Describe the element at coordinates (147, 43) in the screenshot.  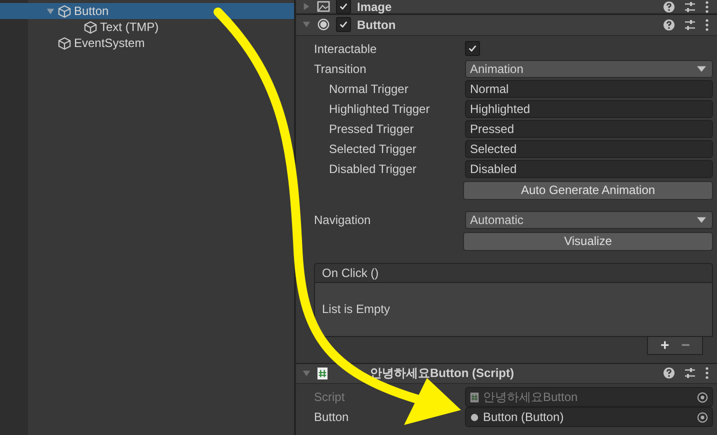
I see `hierarchy-item: EventSystem` at that location.